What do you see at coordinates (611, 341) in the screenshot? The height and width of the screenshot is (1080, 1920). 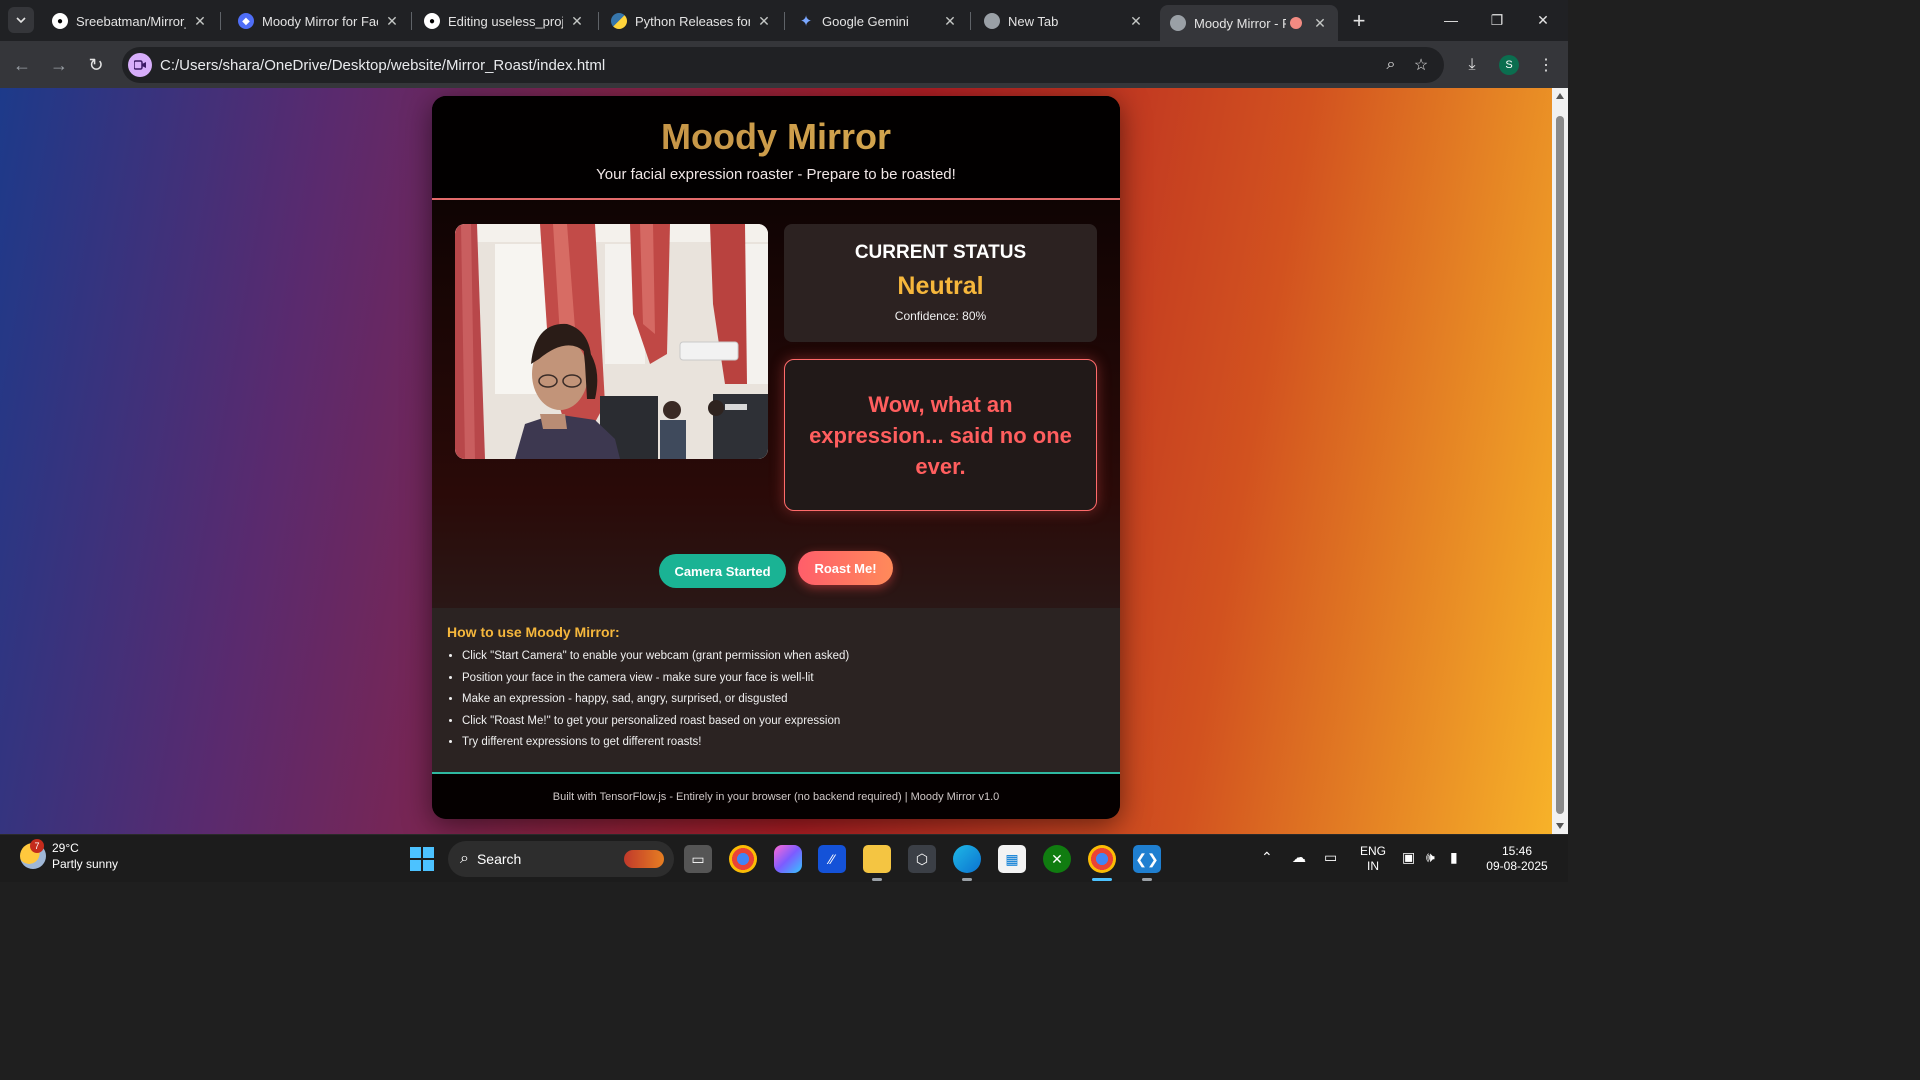 I see `webcam-video` at bounding box center [611, 341].